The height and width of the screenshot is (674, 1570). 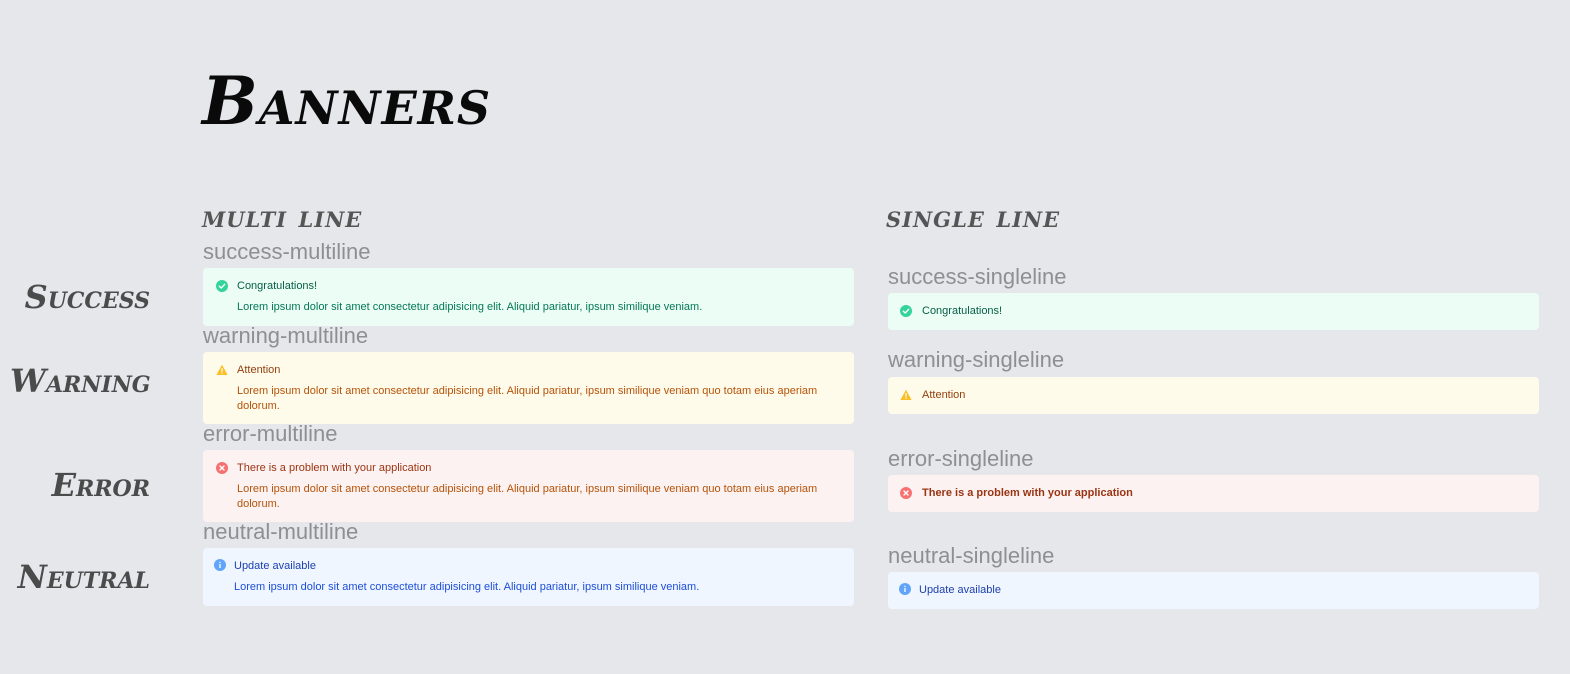 What do you see at coordinates (961, 458) in the screenshot?
I see `caption-error-singleline: error-singleline` at bounding box center [961, 458].